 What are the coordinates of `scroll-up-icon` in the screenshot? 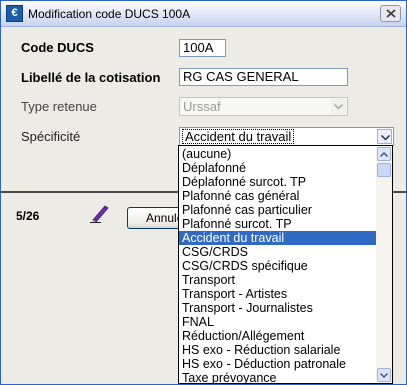 It's located at (384, 154).